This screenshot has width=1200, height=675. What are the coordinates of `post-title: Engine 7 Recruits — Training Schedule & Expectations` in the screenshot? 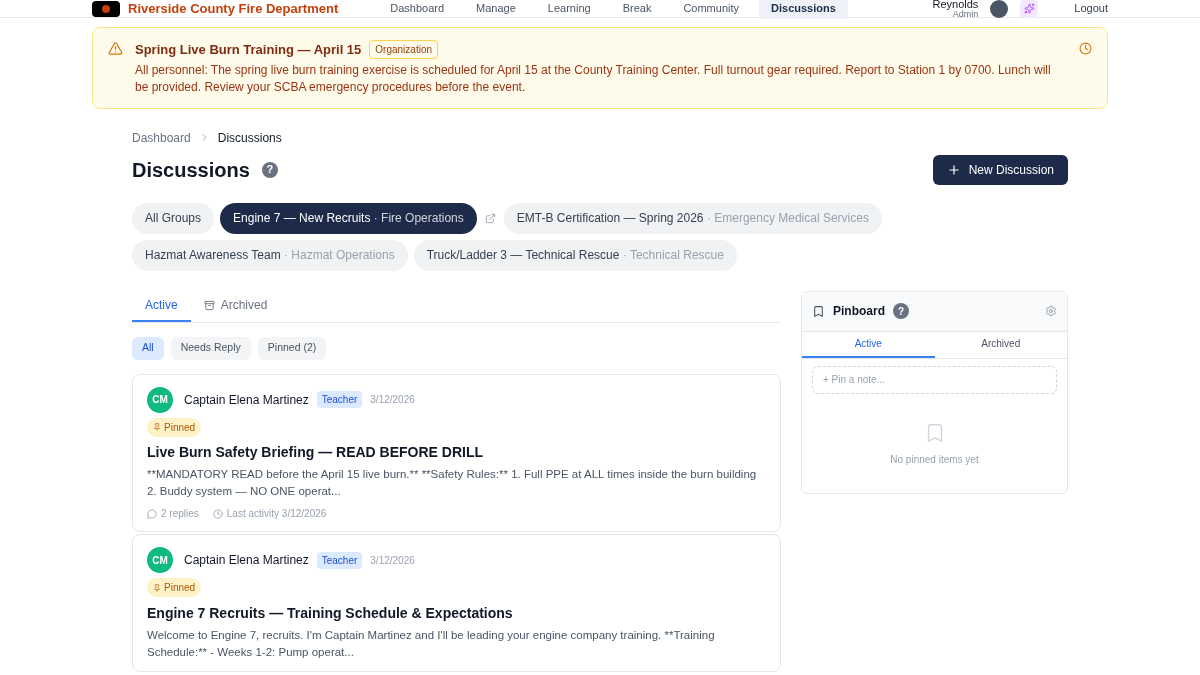 It's located at (456, 613).